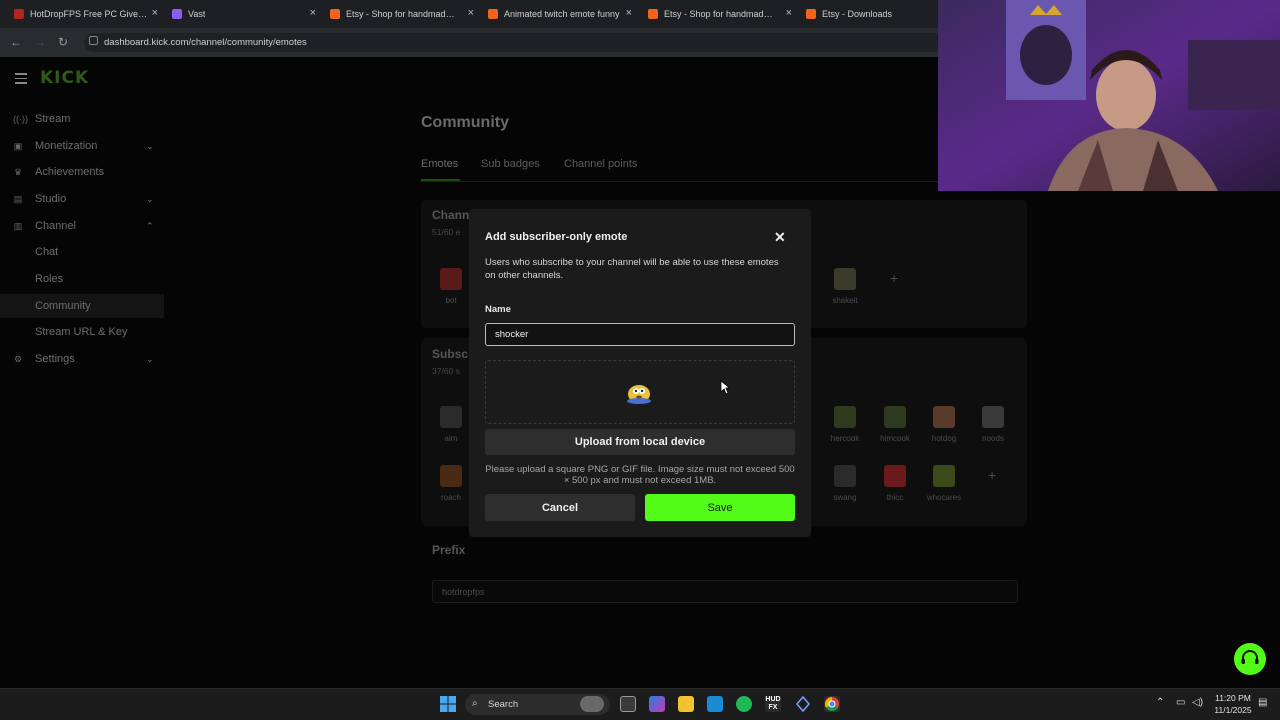 Image resolution: width=1280 pixels, height=720 pixels. Describe the element at coordinates (657, 704) in the screenshot. I see `copilot-icon` at that location.